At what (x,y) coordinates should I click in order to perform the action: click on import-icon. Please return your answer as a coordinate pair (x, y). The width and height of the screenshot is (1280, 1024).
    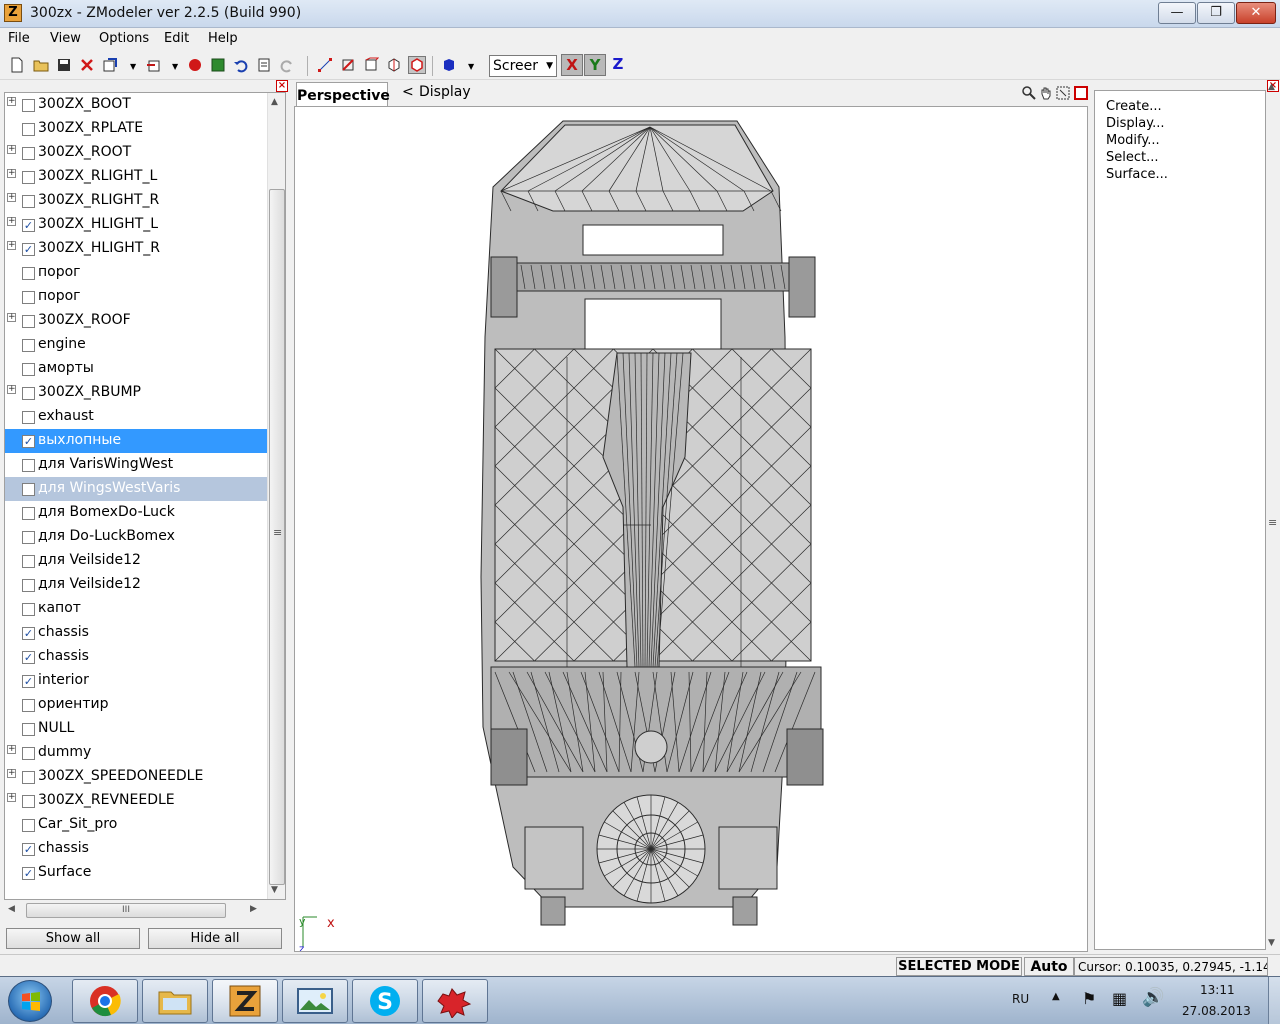
    Looking at the image, I should click on (110, 65).